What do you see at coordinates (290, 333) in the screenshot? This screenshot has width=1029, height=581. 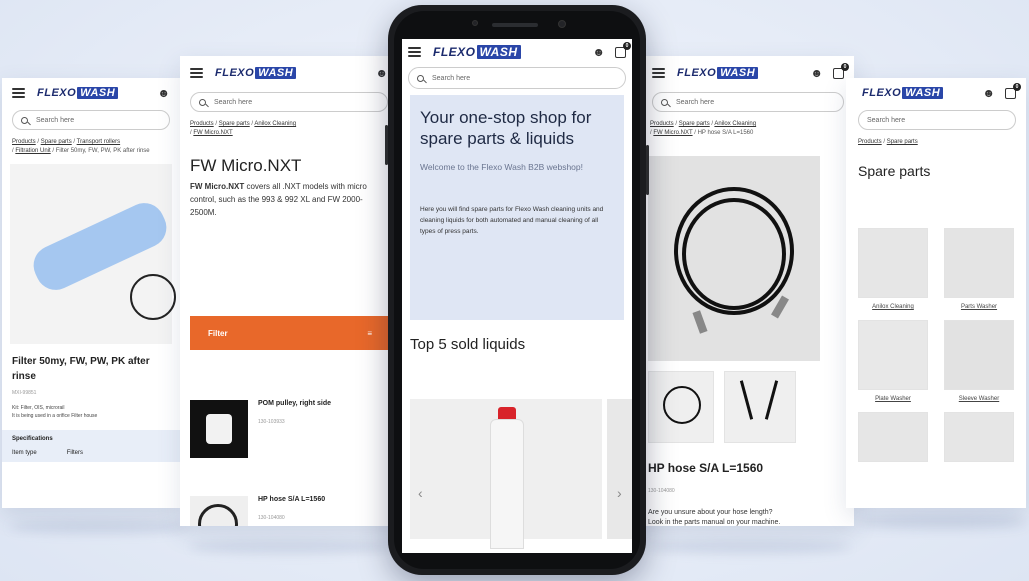 I see `filter-button: Filter ≡` at bounding box center [290, 333].